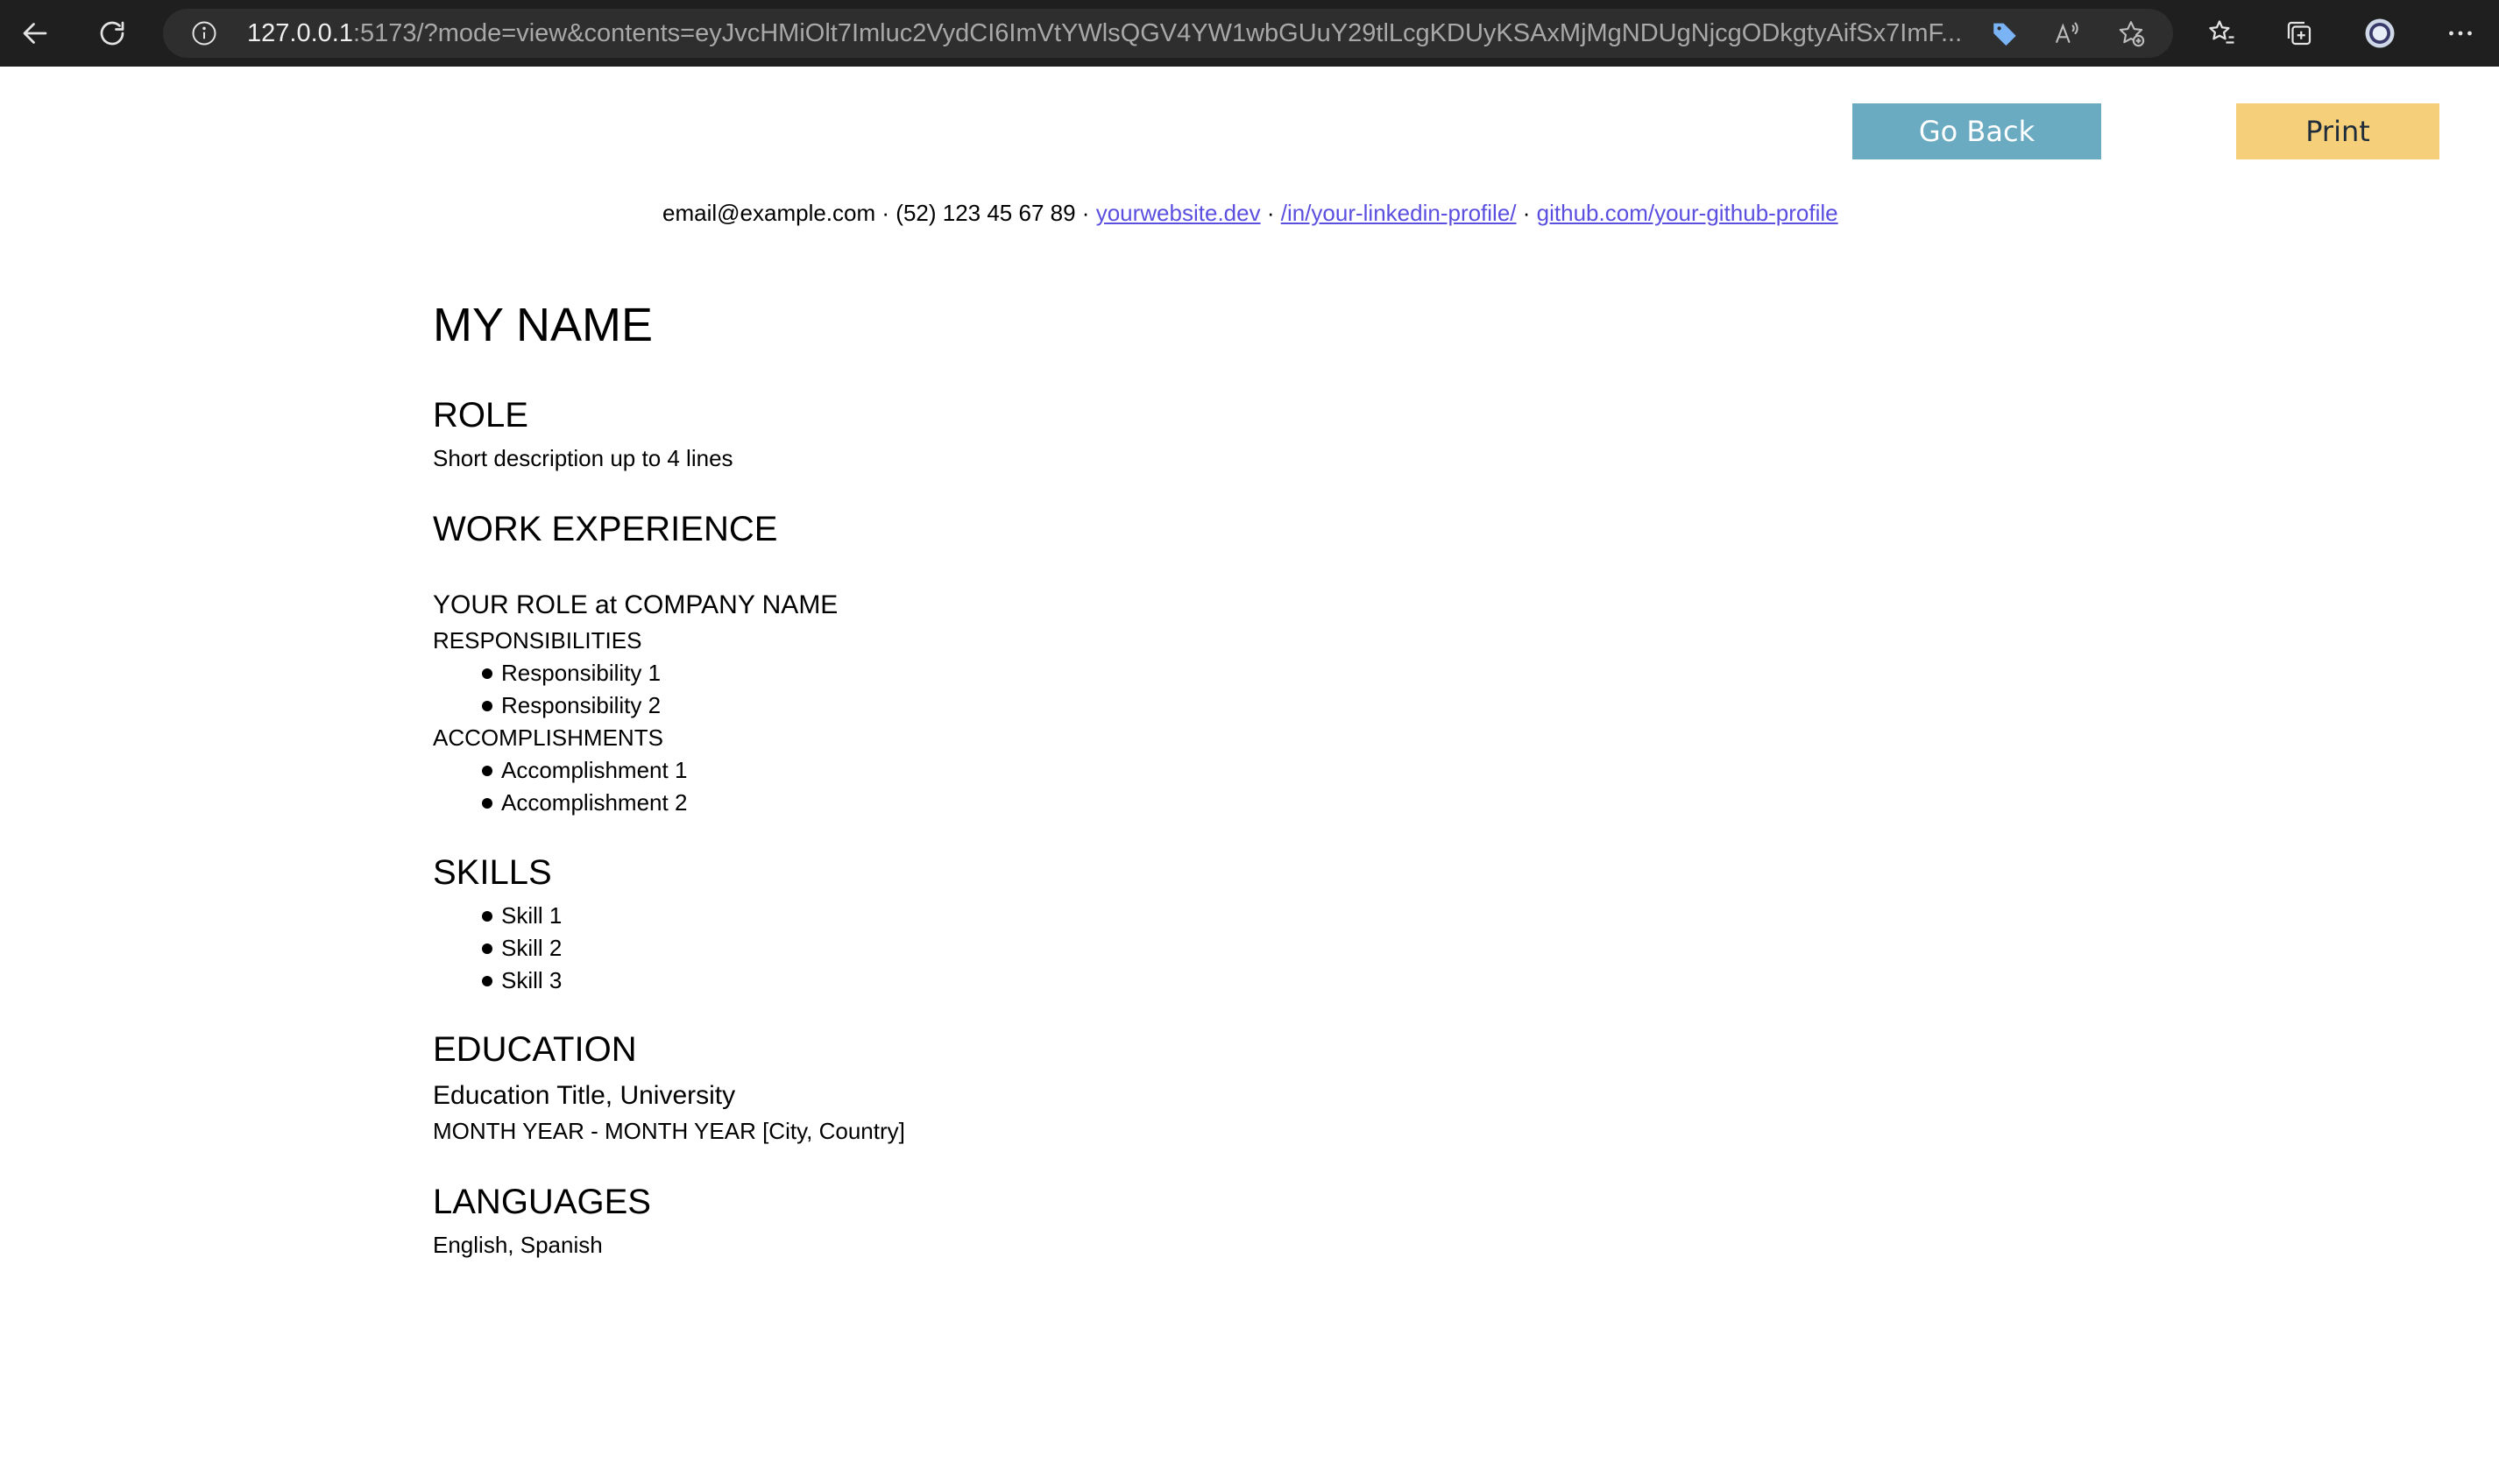 This screenshot has width=2499, height=1484. I want to click on site-info-icon, so click(204, 33).